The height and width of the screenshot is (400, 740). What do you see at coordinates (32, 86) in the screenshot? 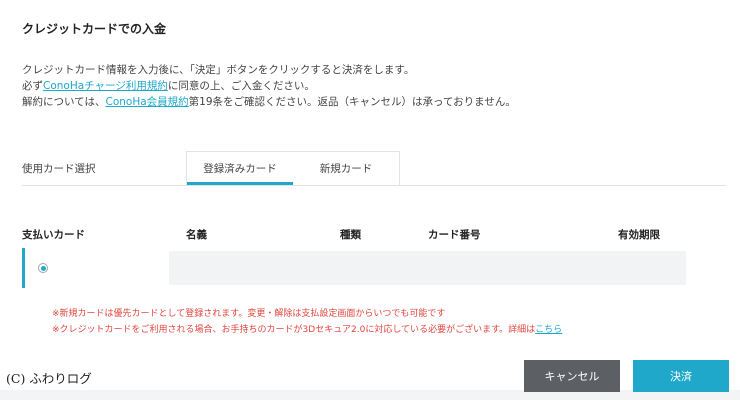
I see `description-line-2-prefix: 必ず` at bounding box center [32, 86].